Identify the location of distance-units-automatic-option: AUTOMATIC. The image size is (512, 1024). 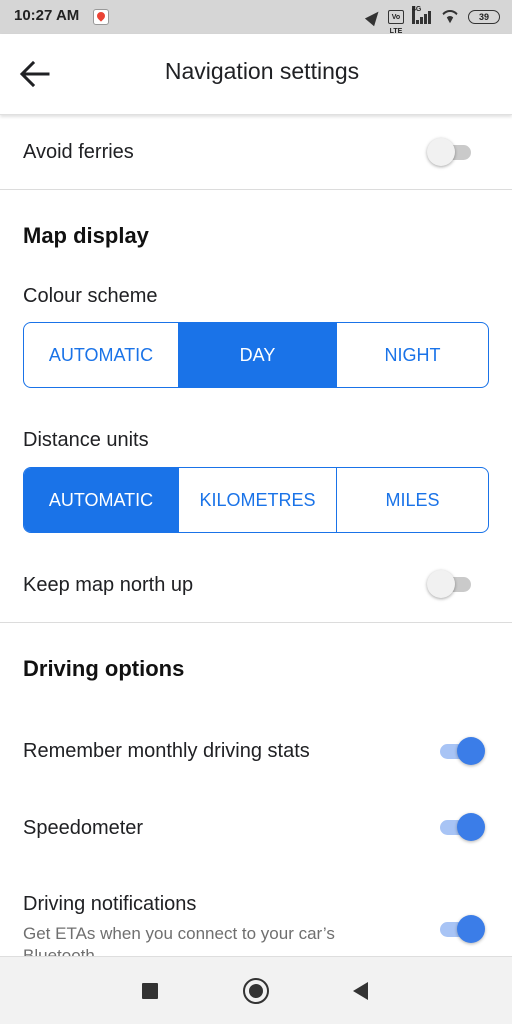
(101, 500).